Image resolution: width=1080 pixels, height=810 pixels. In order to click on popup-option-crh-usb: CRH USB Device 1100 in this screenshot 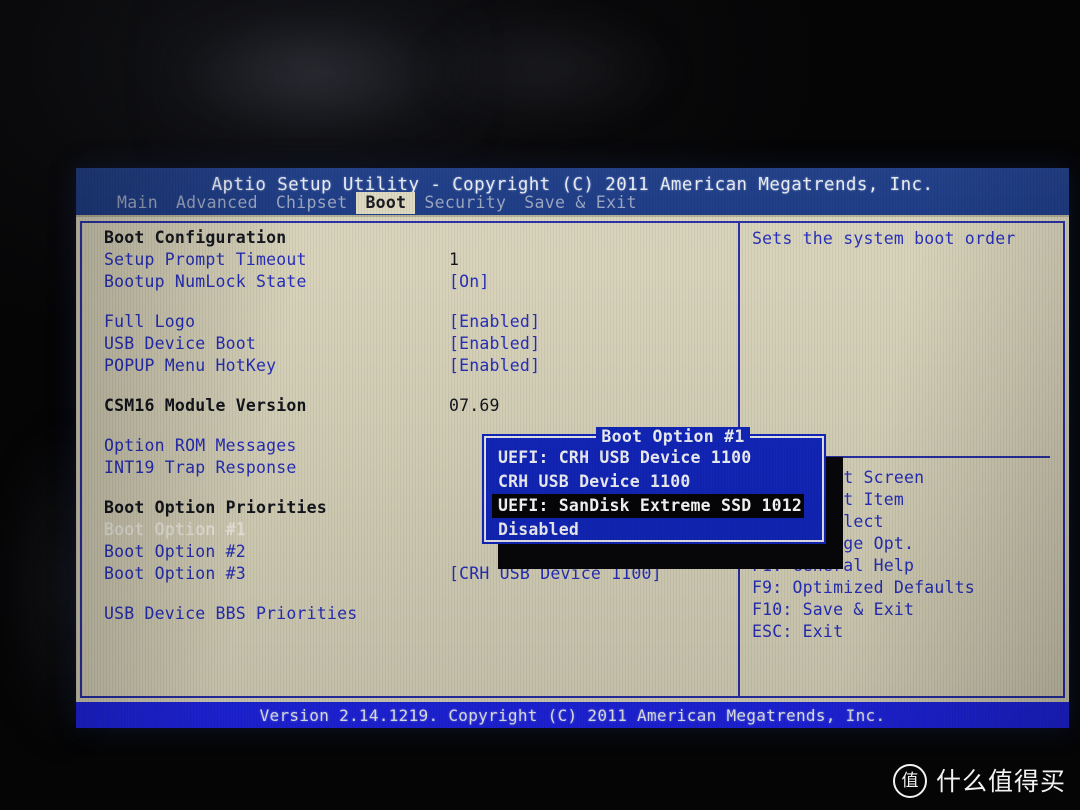, I will do `click(592, 482)`.